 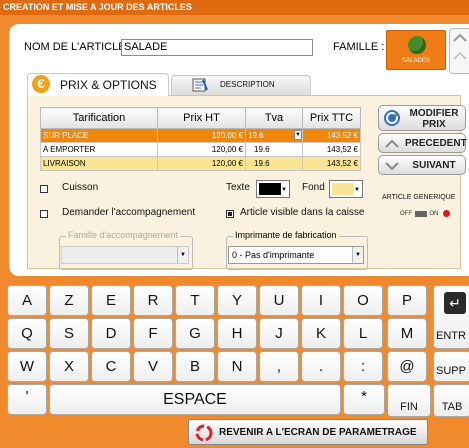 What do you see at coordinates (274, 118) in the screenshot?
I see `column-header: Tva` at bounding box center [274, 118].